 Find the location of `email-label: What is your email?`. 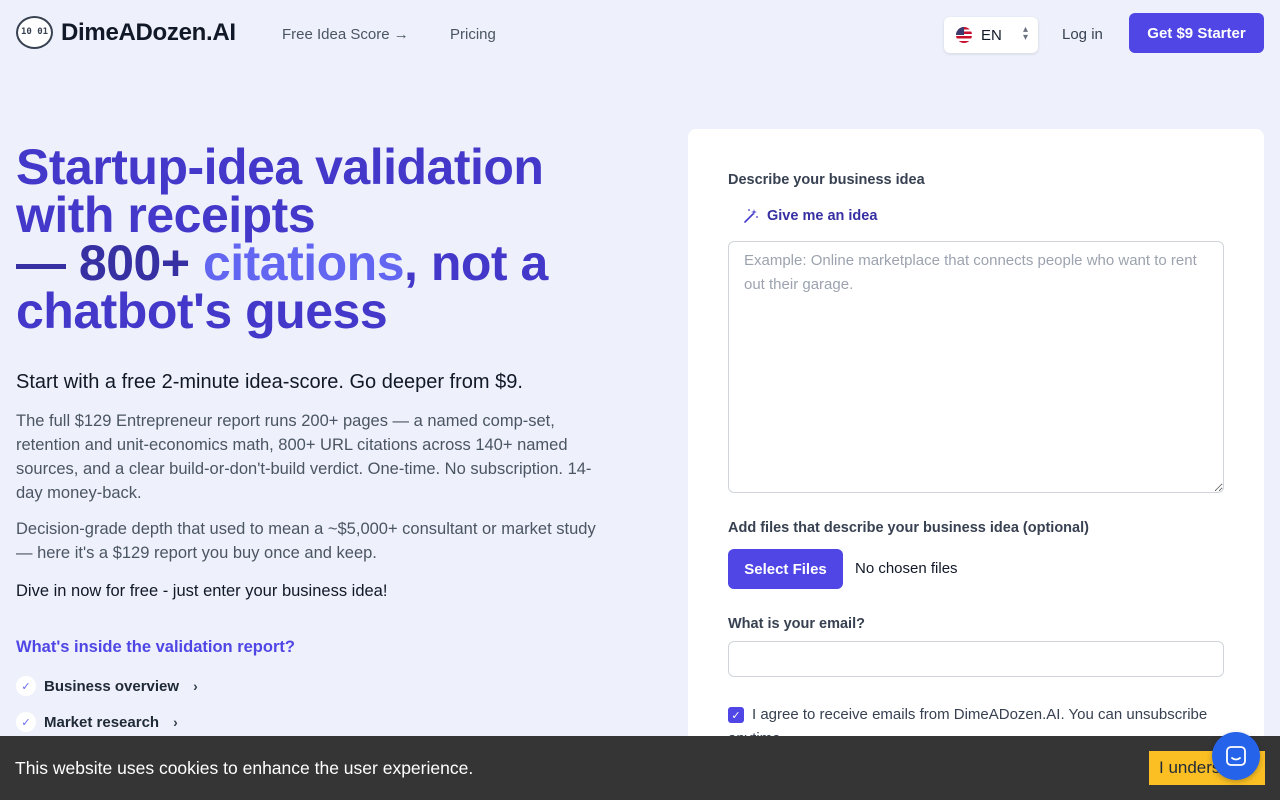

email-label: What is your email? is located at coordinates (796, 624).